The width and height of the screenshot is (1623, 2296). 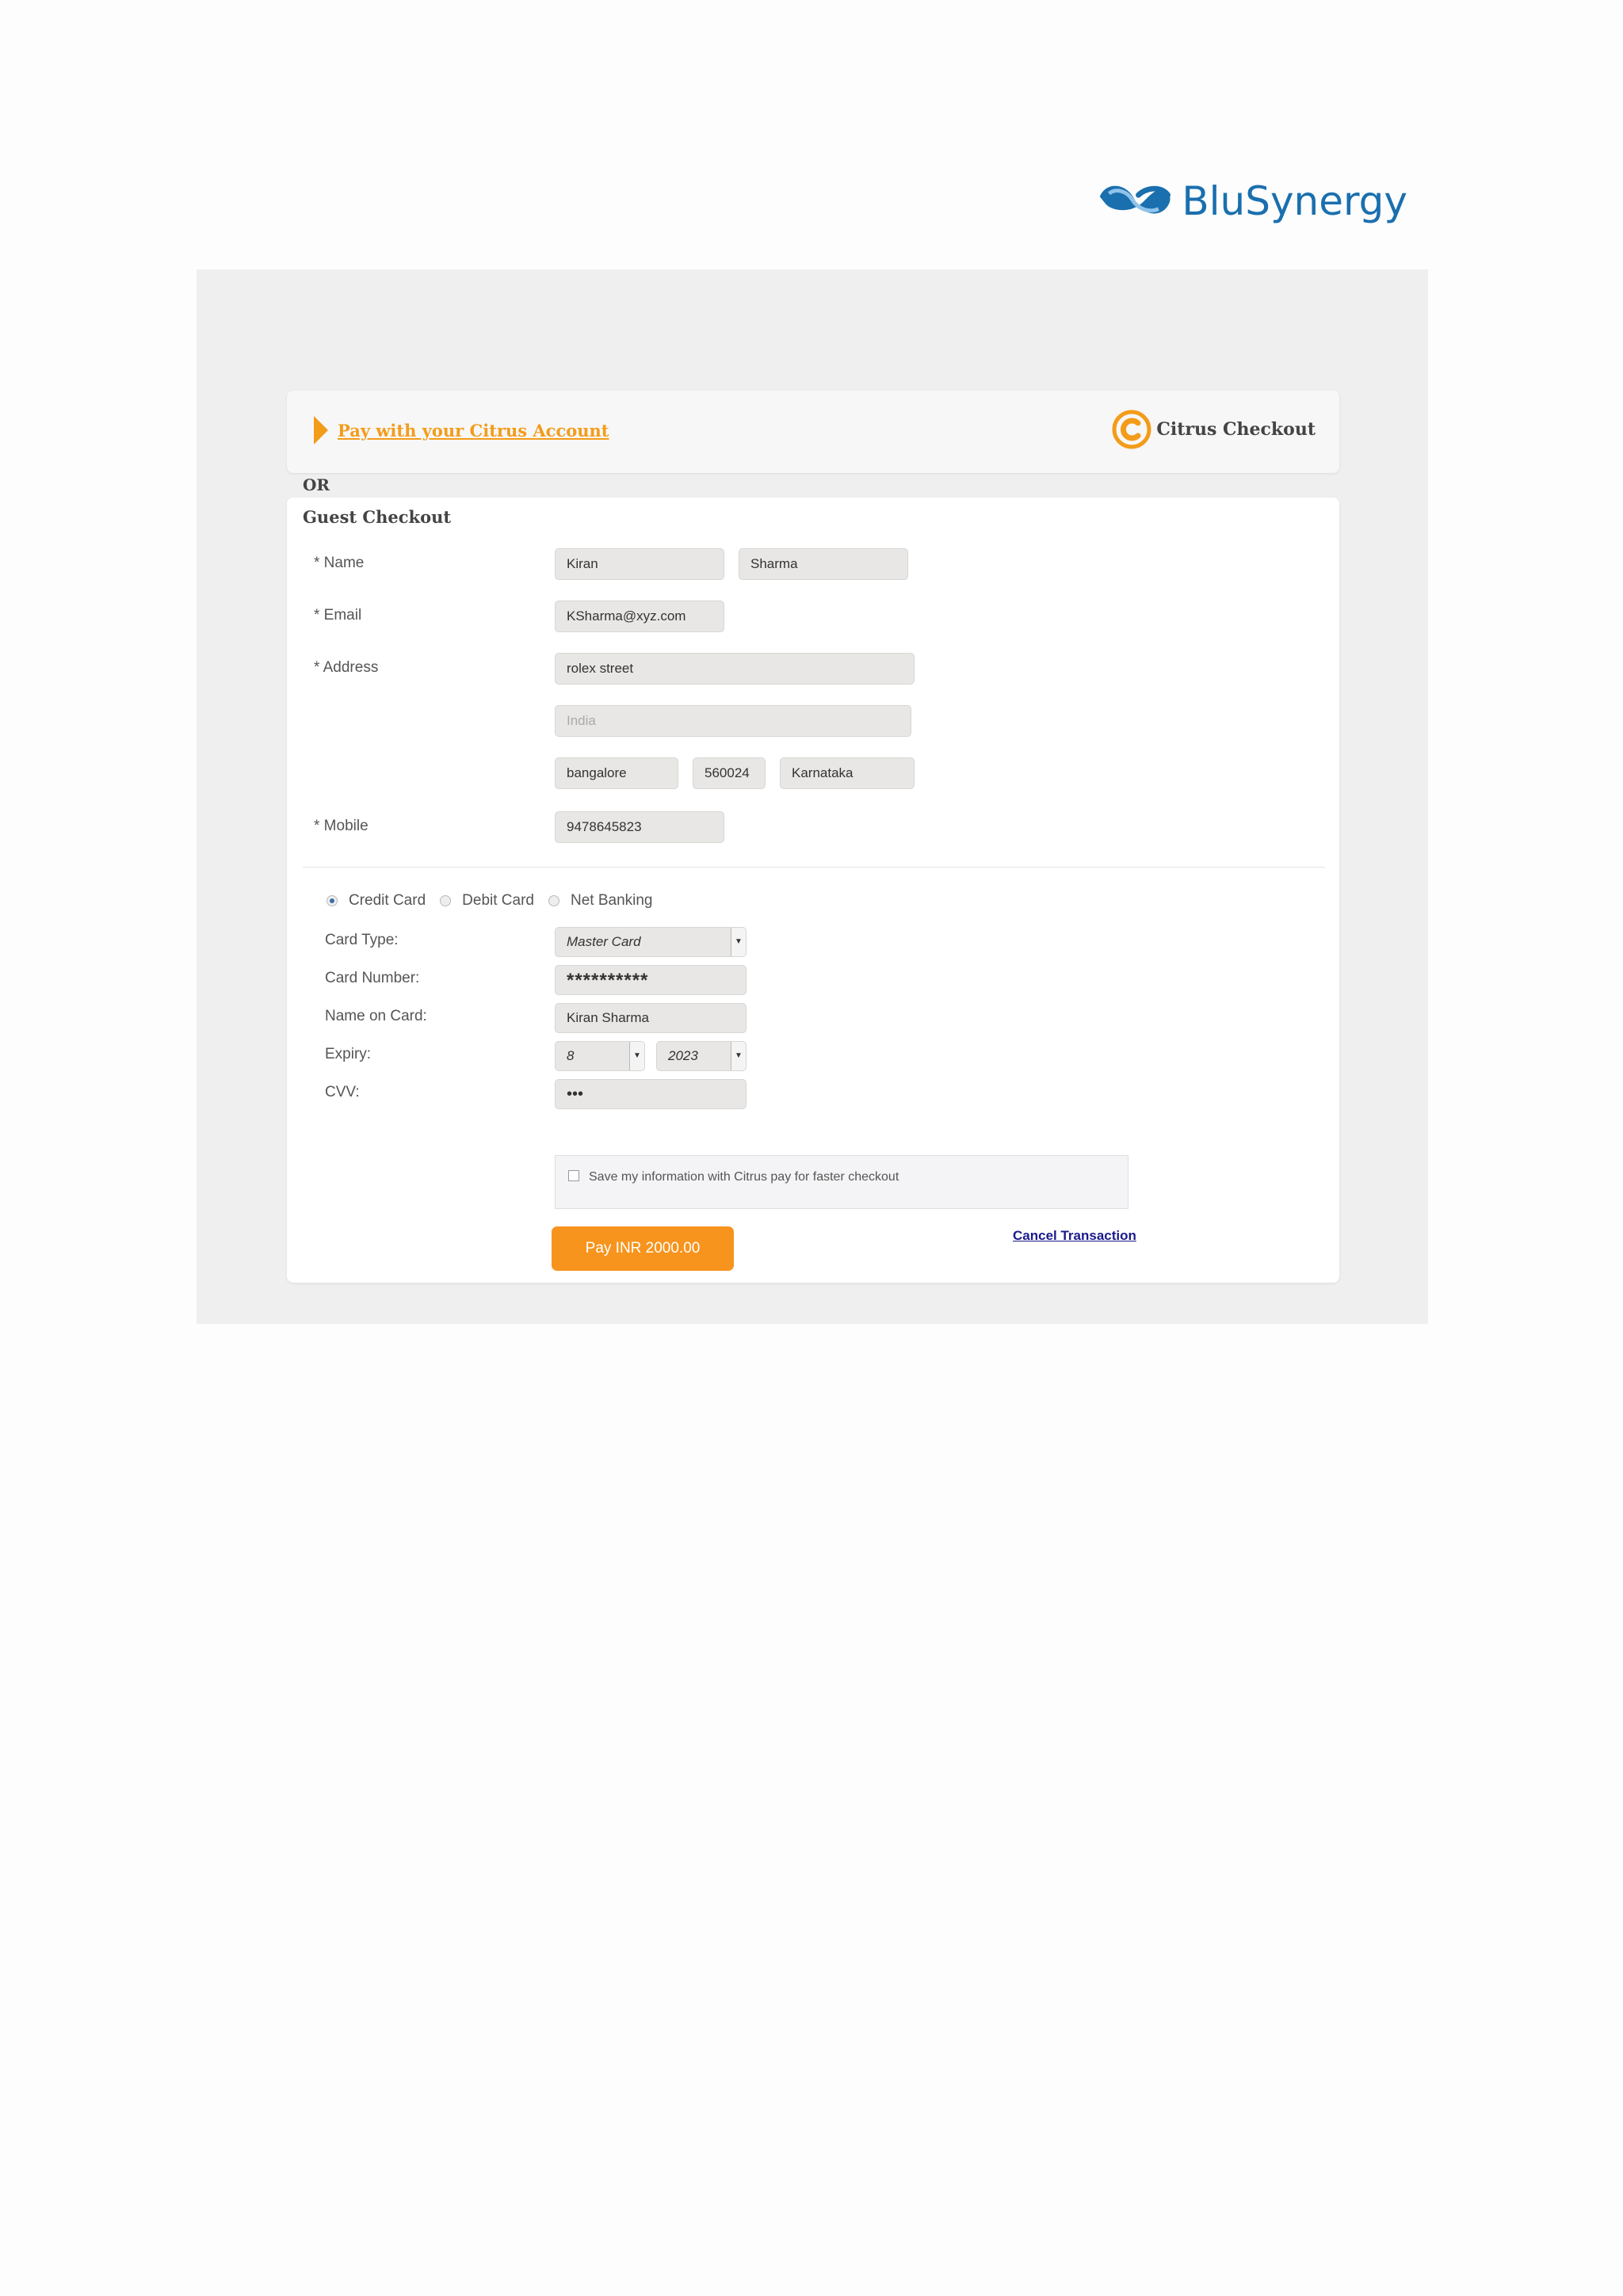 I want to click on section-divider, so click(x=814, y=867).